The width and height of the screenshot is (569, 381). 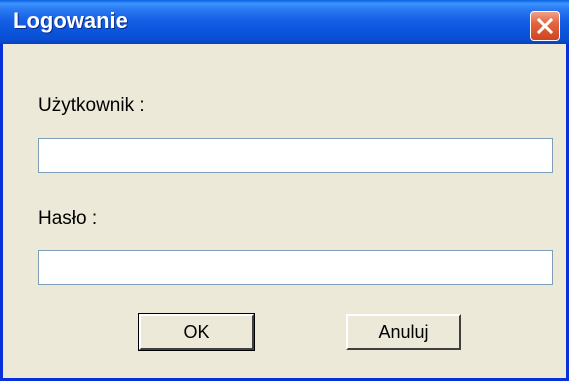 I want to click on username-field, so click(x=295, y=155).